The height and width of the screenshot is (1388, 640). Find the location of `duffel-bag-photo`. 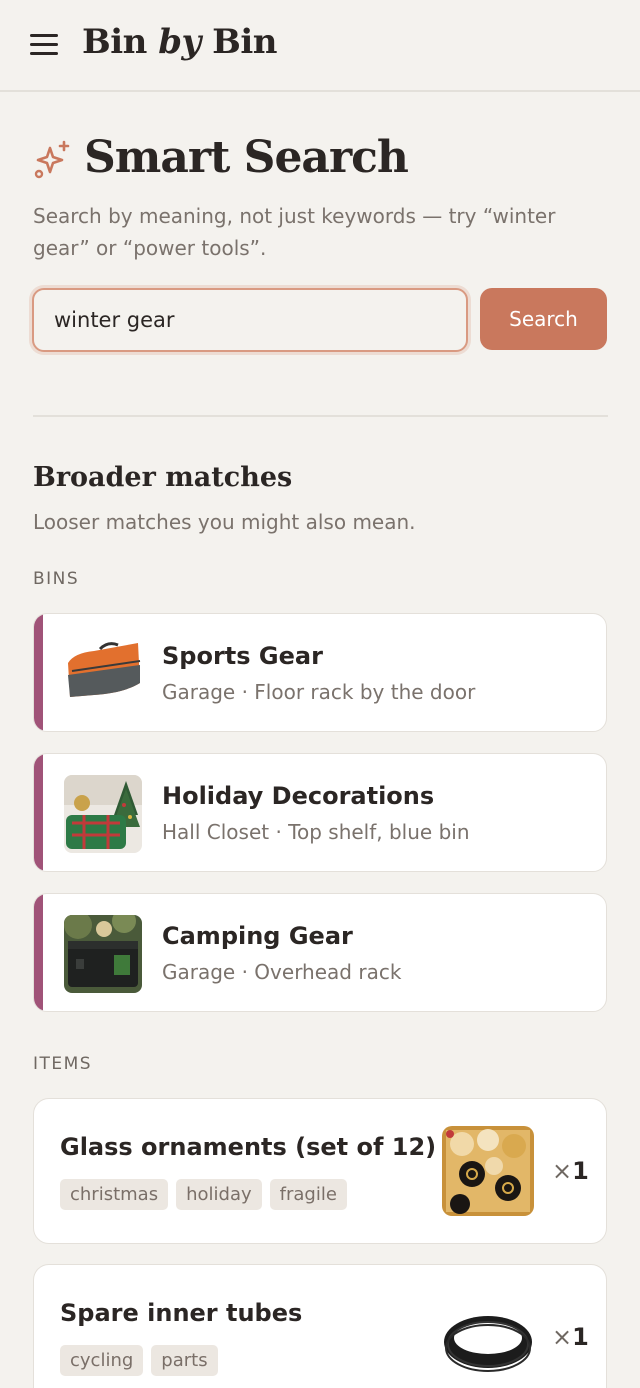

duffel-bag-photo is located at coordinates (103, 674).